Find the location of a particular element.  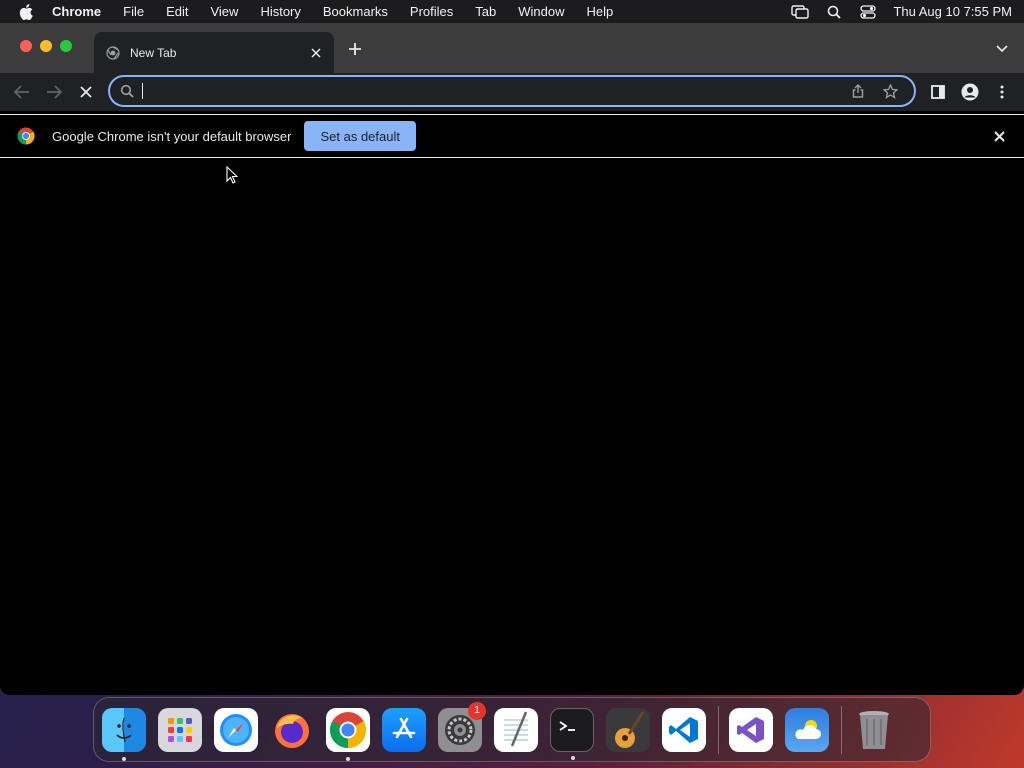

garageband-icon is located at coordinates (628, 729).